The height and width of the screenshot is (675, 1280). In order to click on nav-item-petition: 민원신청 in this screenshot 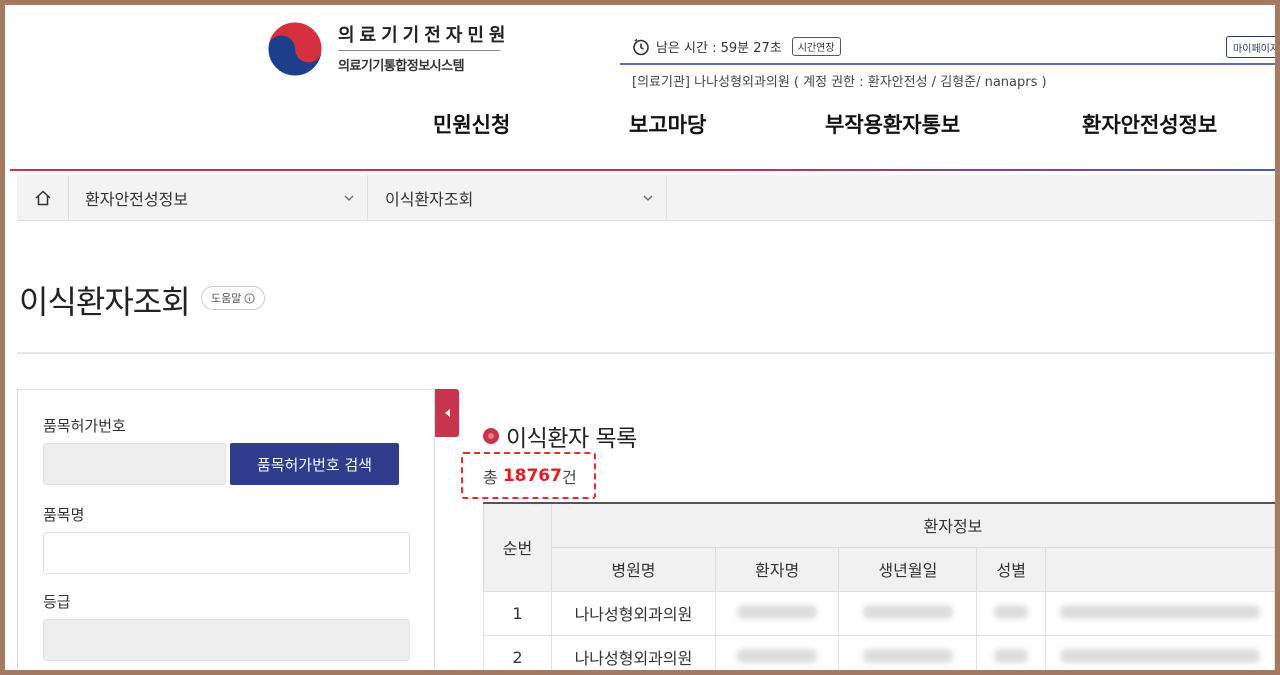, I will do `click(471, 124)`.